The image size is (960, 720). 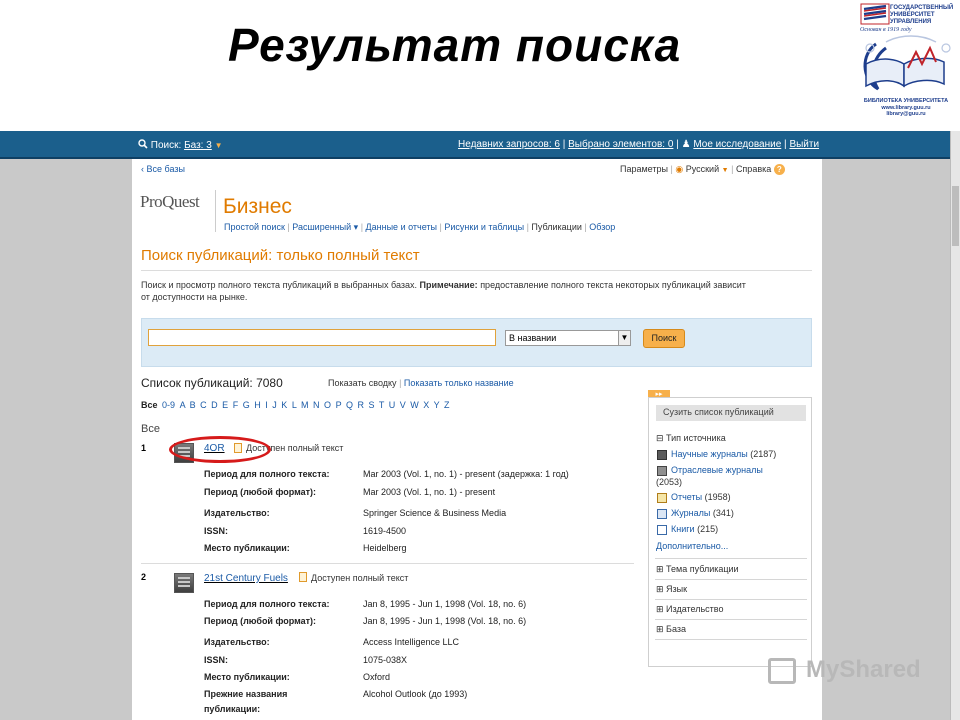 I want to click on field-label: ISSN:, so click(x=216, y=660).